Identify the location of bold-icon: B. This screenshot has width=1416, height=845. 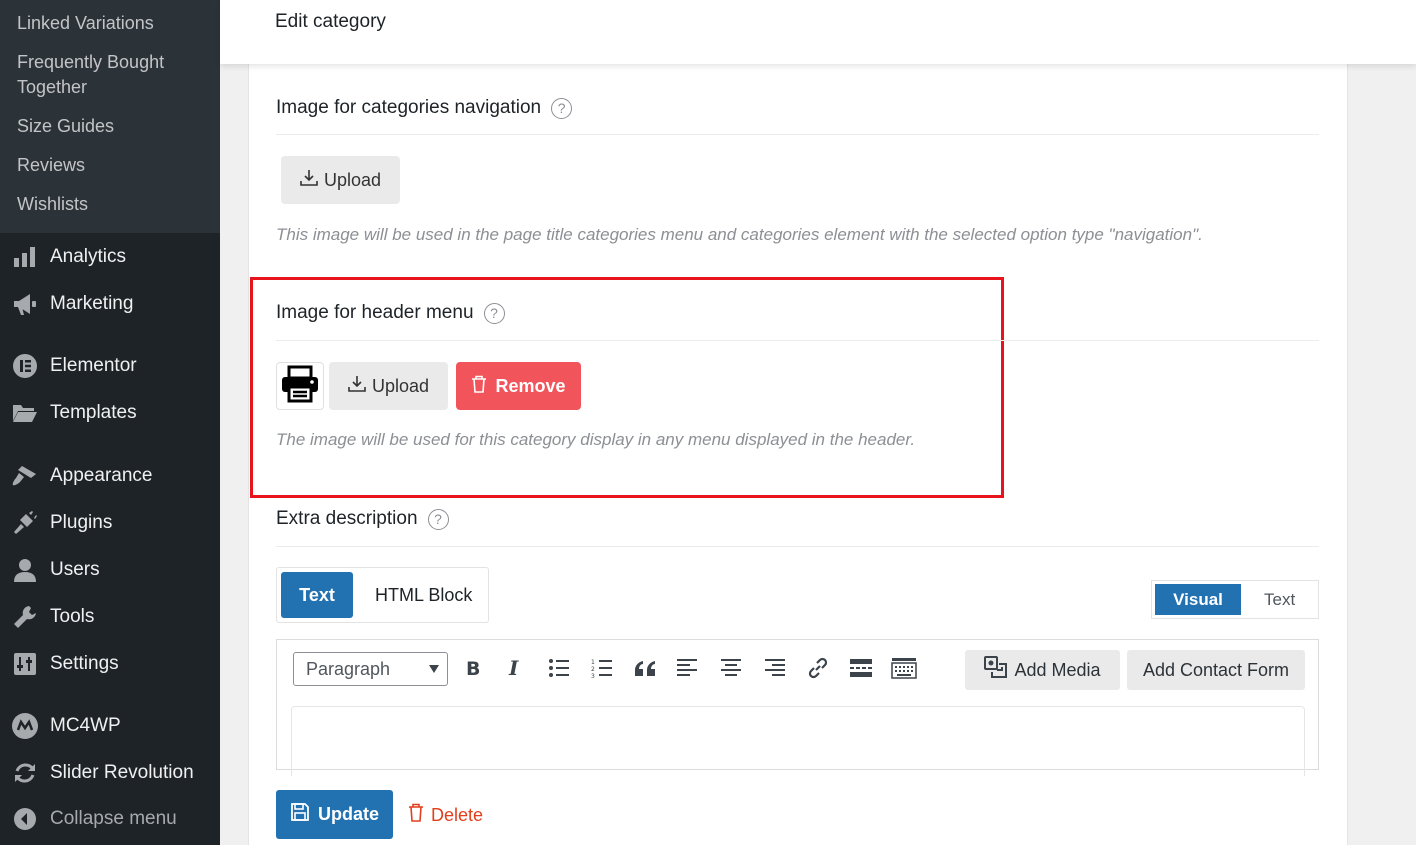
(473, 670).